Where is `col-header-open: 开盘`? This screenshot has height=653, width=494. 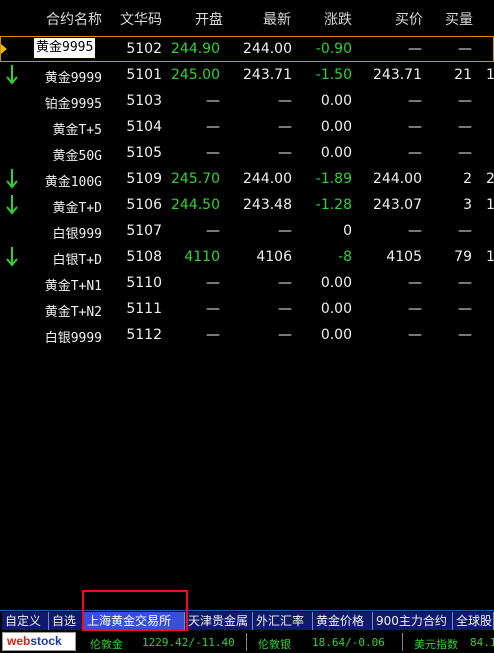
col-header-open: 开盘 is located at coordinates (209, 19).